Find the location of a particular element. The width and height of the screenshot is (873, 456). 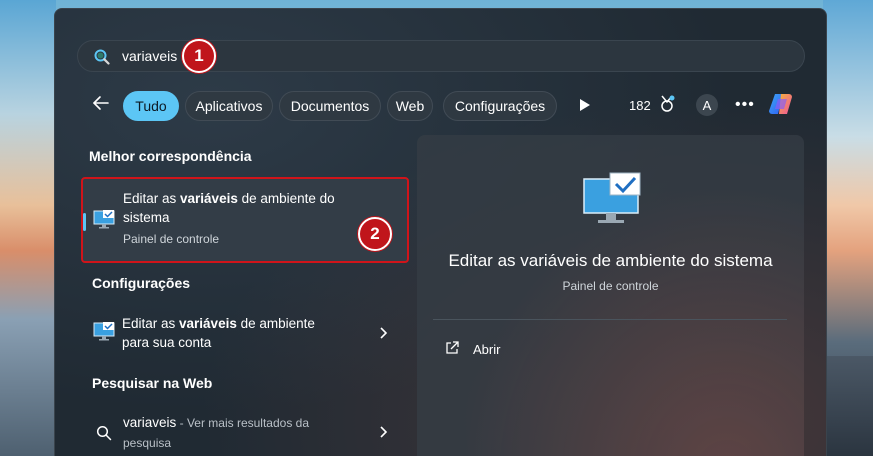

best-match-heading: Melhor correspondência is located at coordinates (170, 156).